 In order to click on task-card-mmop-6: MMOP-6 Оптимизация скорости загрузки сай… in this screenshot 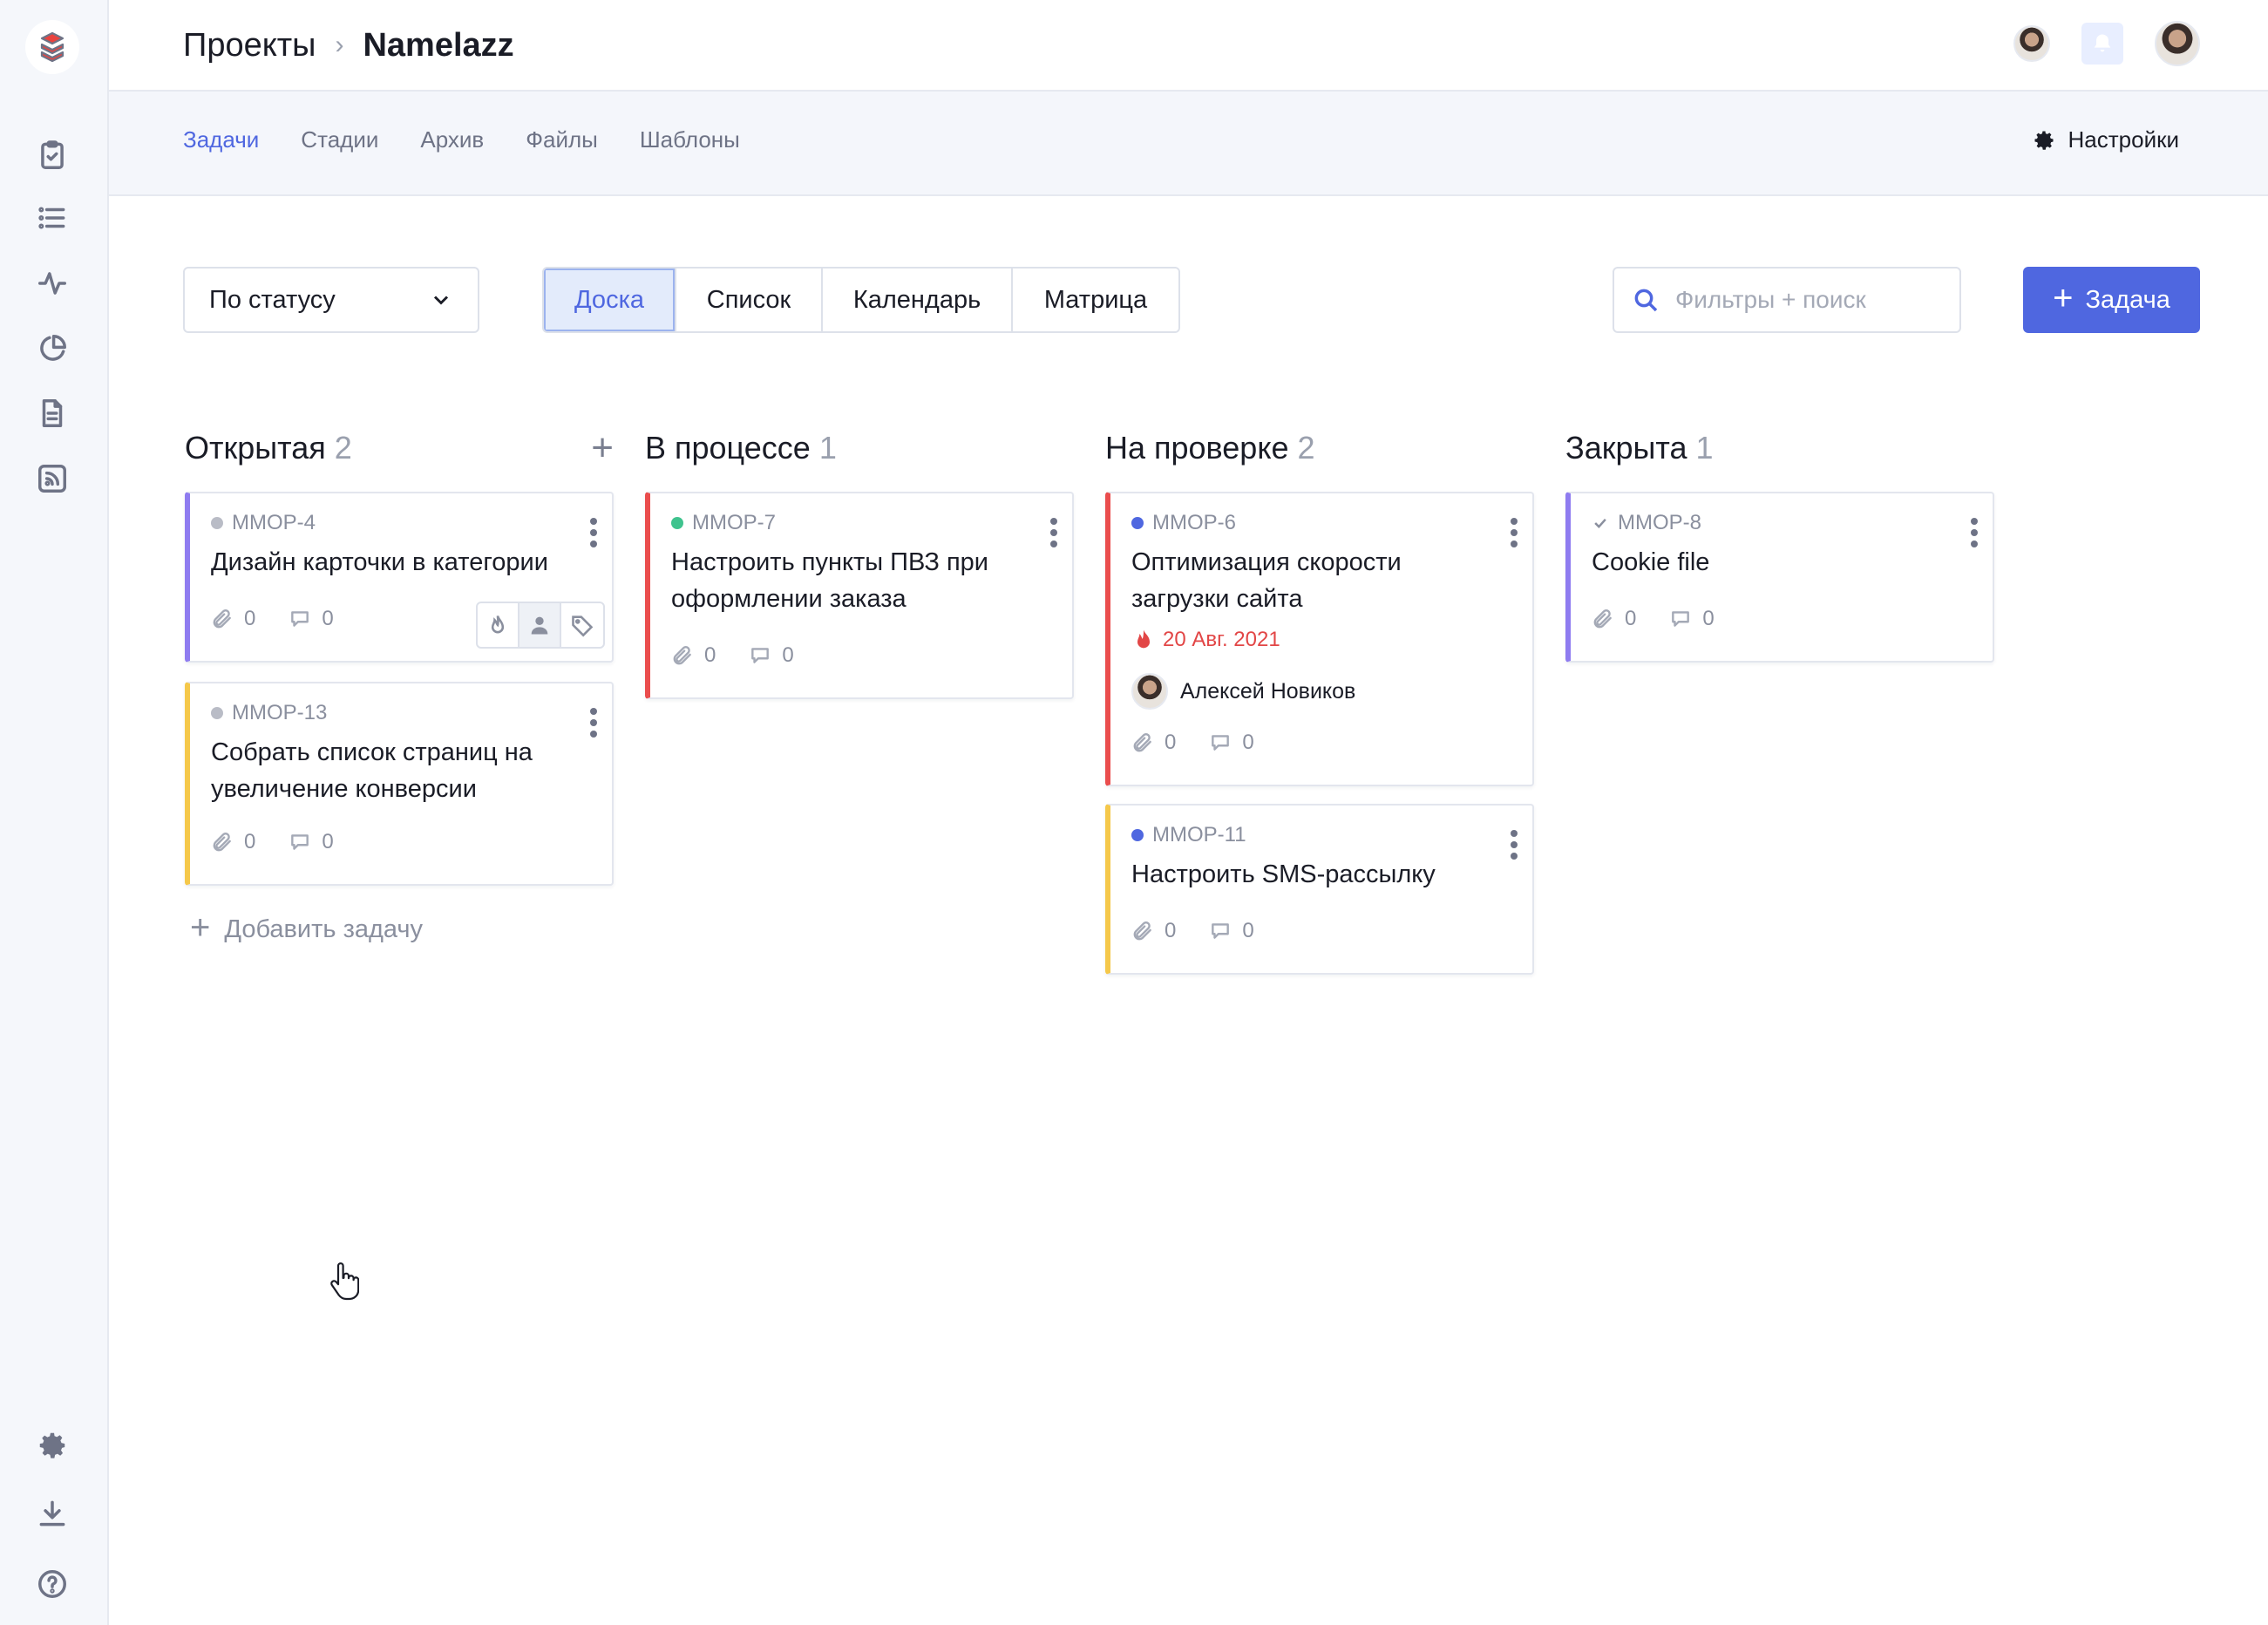, I will do `click(1319, 639)`.